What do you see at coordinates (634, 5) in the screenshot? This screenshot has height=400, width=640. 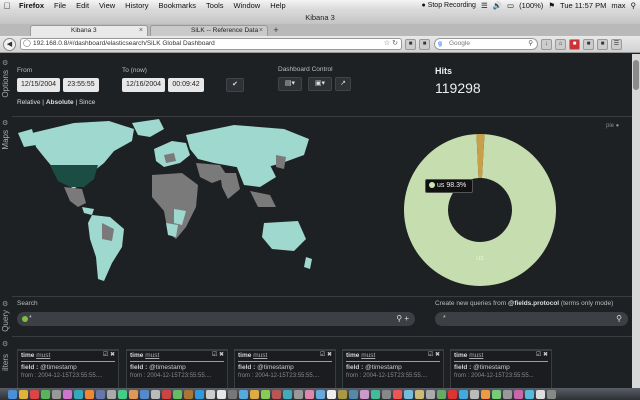 I see `spotlight-icon: ⚲` at bounding box center [634, 5].